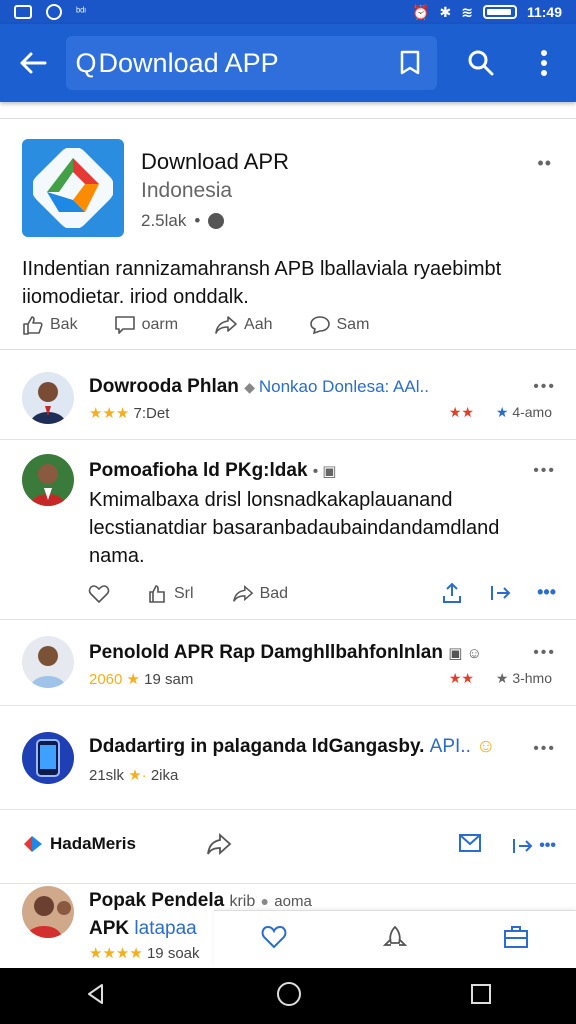 The image size is (576, 1024). Describe the element at coordinates (532, 412) in the screenshot. I see `item-right-text: 4-amo` at that location.